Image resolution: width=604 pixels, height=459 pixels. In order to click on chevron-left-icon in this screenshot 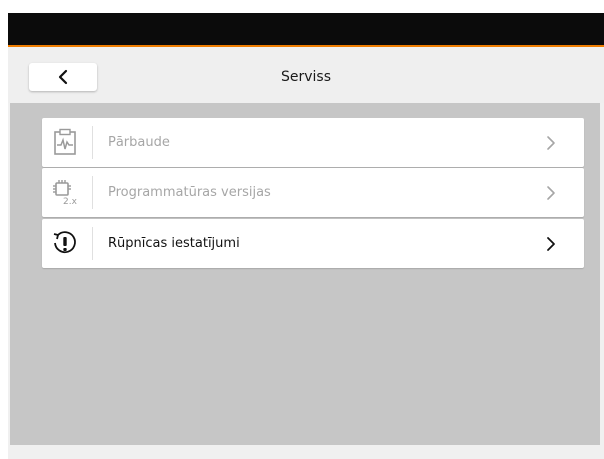, I will do `click(63, 77)`.